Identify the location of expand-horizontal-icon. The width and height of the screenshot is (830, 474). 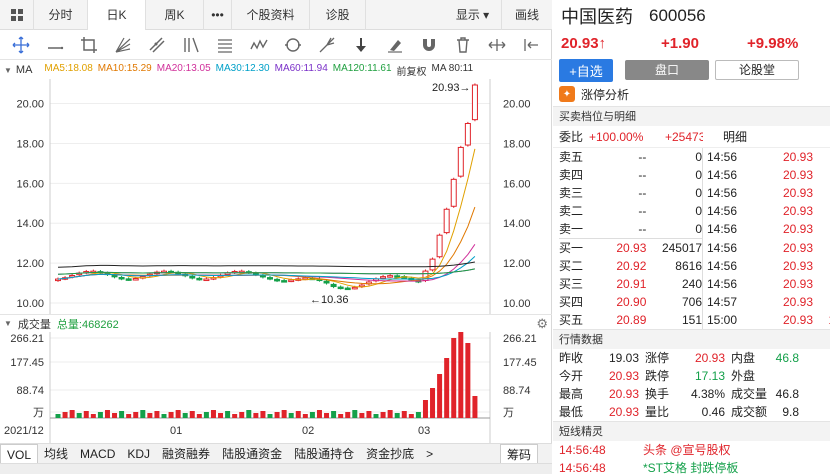
(497, 45).